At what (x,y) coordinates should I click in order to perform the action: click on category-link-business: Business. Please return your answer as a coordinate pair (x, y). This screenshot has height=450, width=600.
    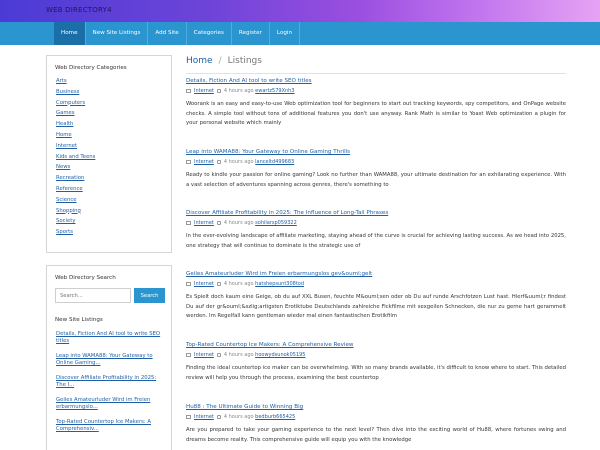
    Looking at the image, I should click on (67, 92).